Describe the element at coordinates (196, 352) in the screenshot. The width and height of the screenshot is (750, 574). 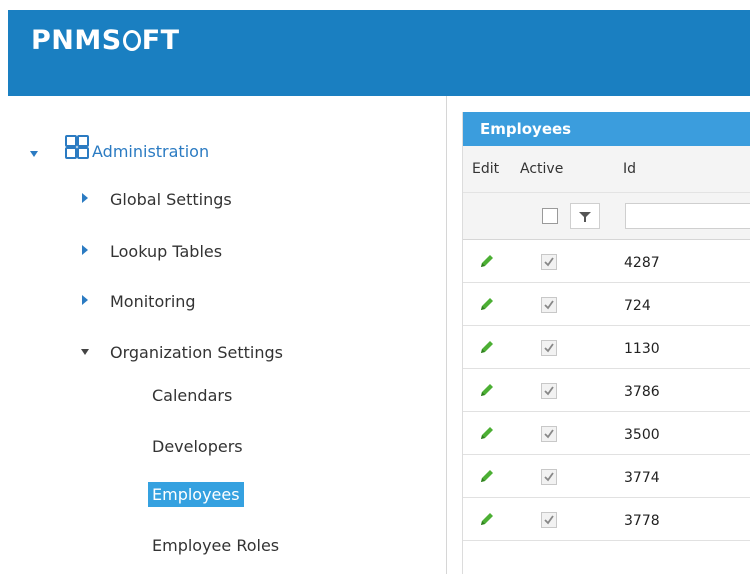
I see `tree-item-organization-settings: Organization Settings` at that location.